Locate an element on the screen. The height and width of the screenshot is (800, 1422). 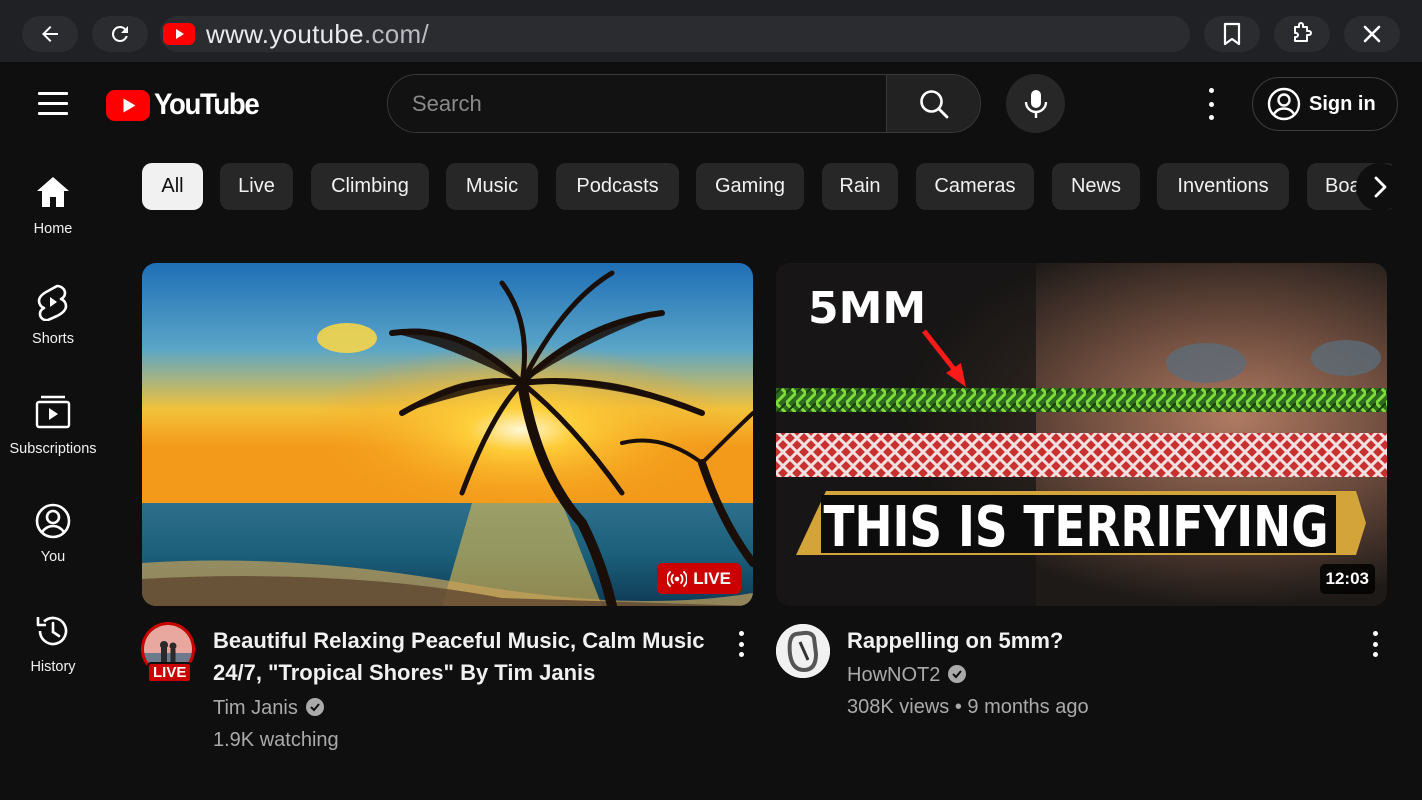
channel-name-row: Tim Janis is located at coordinates (268, 708).